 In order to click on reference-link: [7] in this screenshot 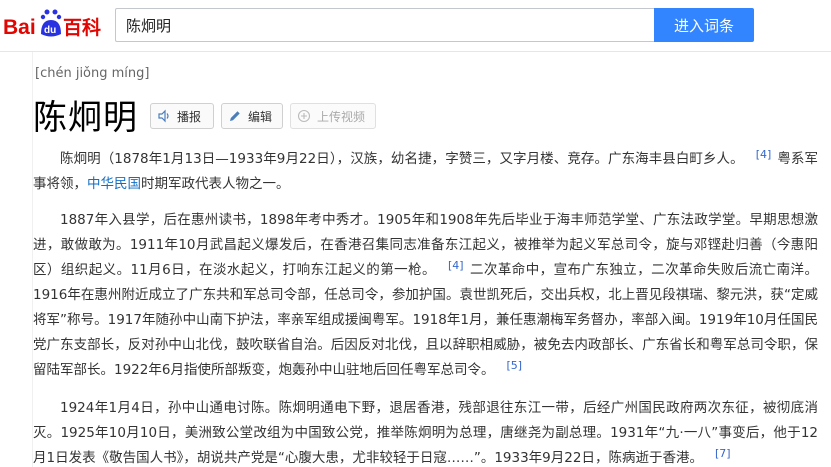, I will do `click(723, 453)`.